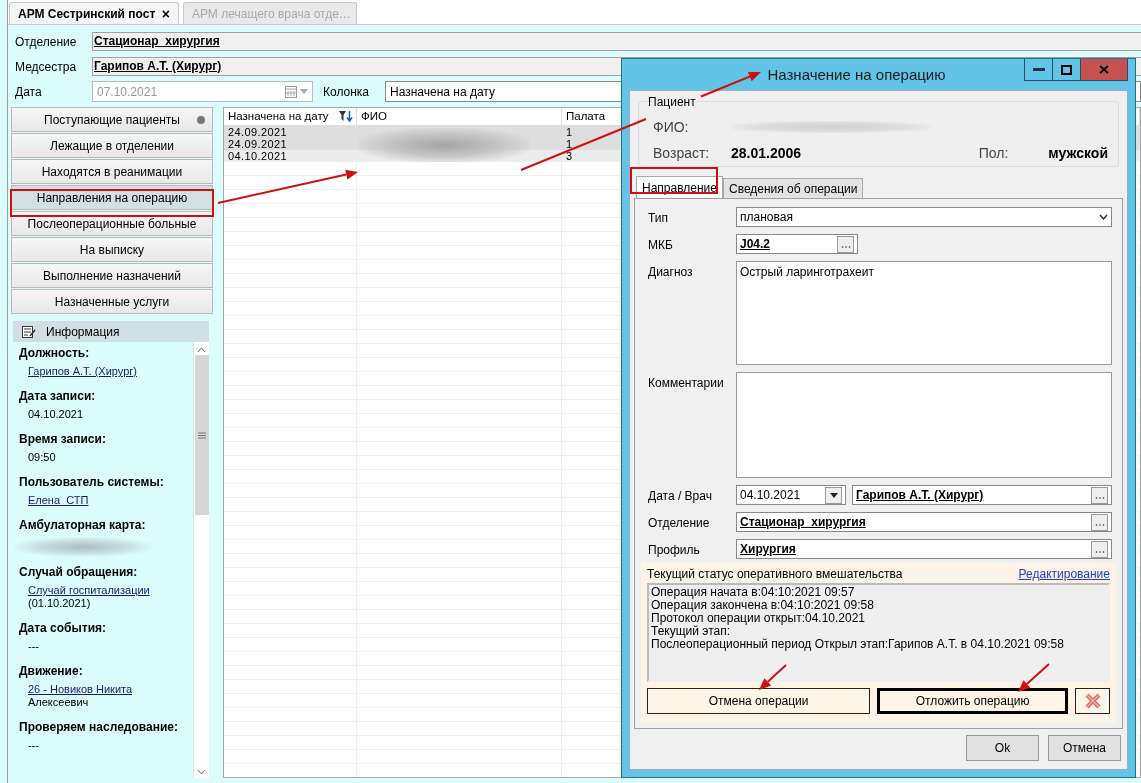  I want to click on field-label: Диагноз, so click(670, 271).